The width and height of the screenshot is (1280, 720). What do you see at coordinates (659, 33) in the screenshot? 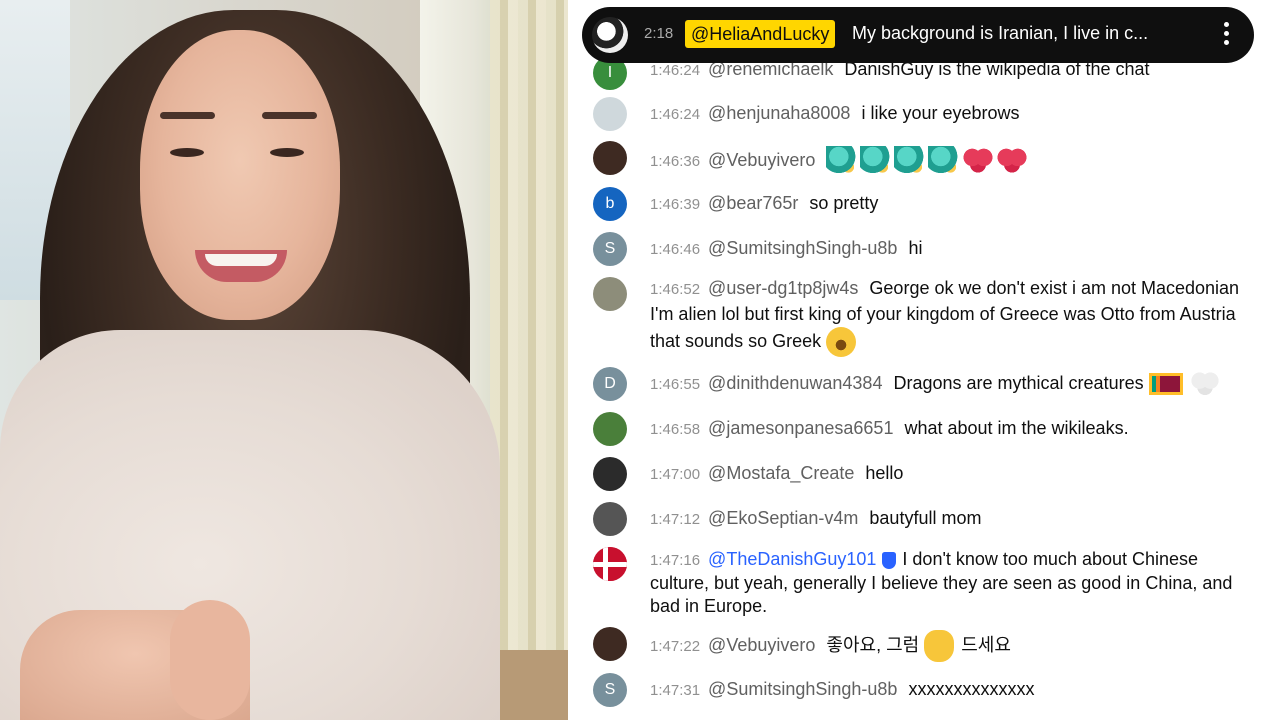
I see `pinned-time: 2:18` at bounding box center [659, 33].